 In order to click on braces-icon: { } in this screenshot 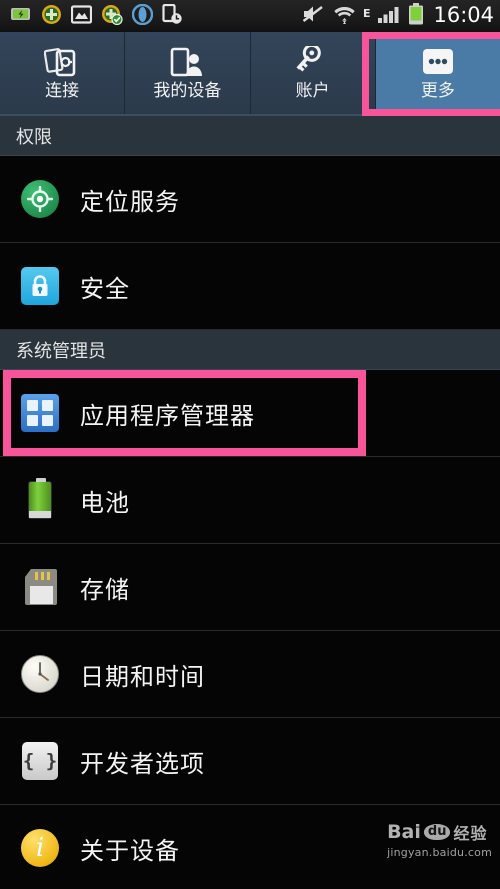, I will do `click(40, 761)`.